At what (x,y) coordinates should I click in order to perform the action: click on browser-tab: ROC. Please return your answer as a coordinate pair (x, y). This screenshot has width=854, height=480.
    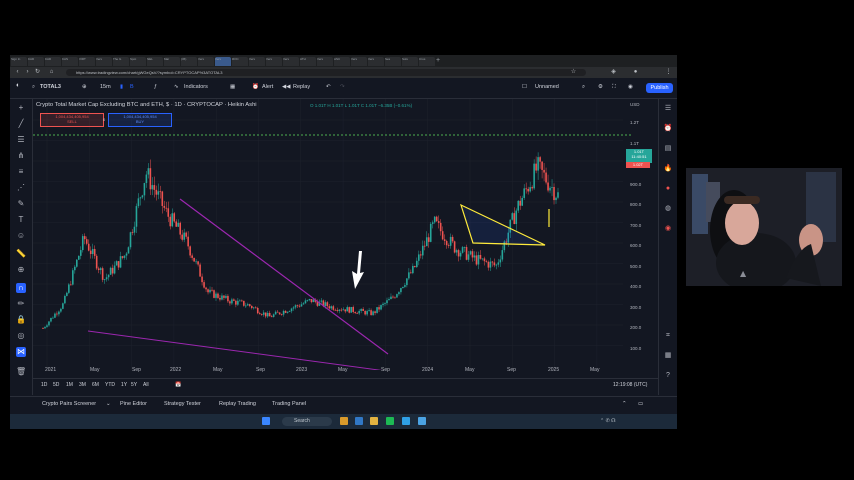
    Looking at the image, I should click on (240, 61).